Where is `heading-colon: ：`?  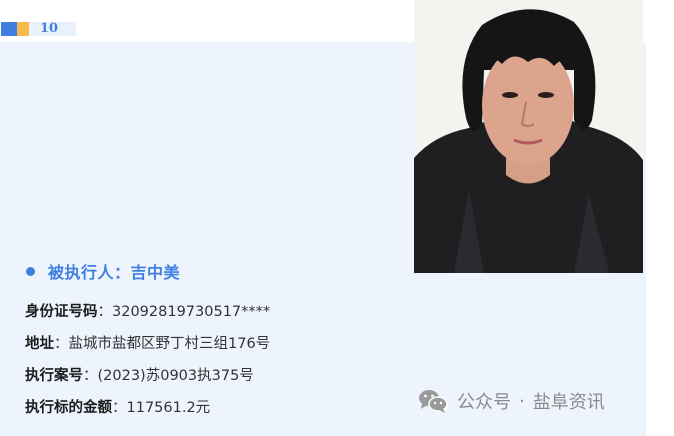 heading-colon: ： is located at coordinates (122, 272).